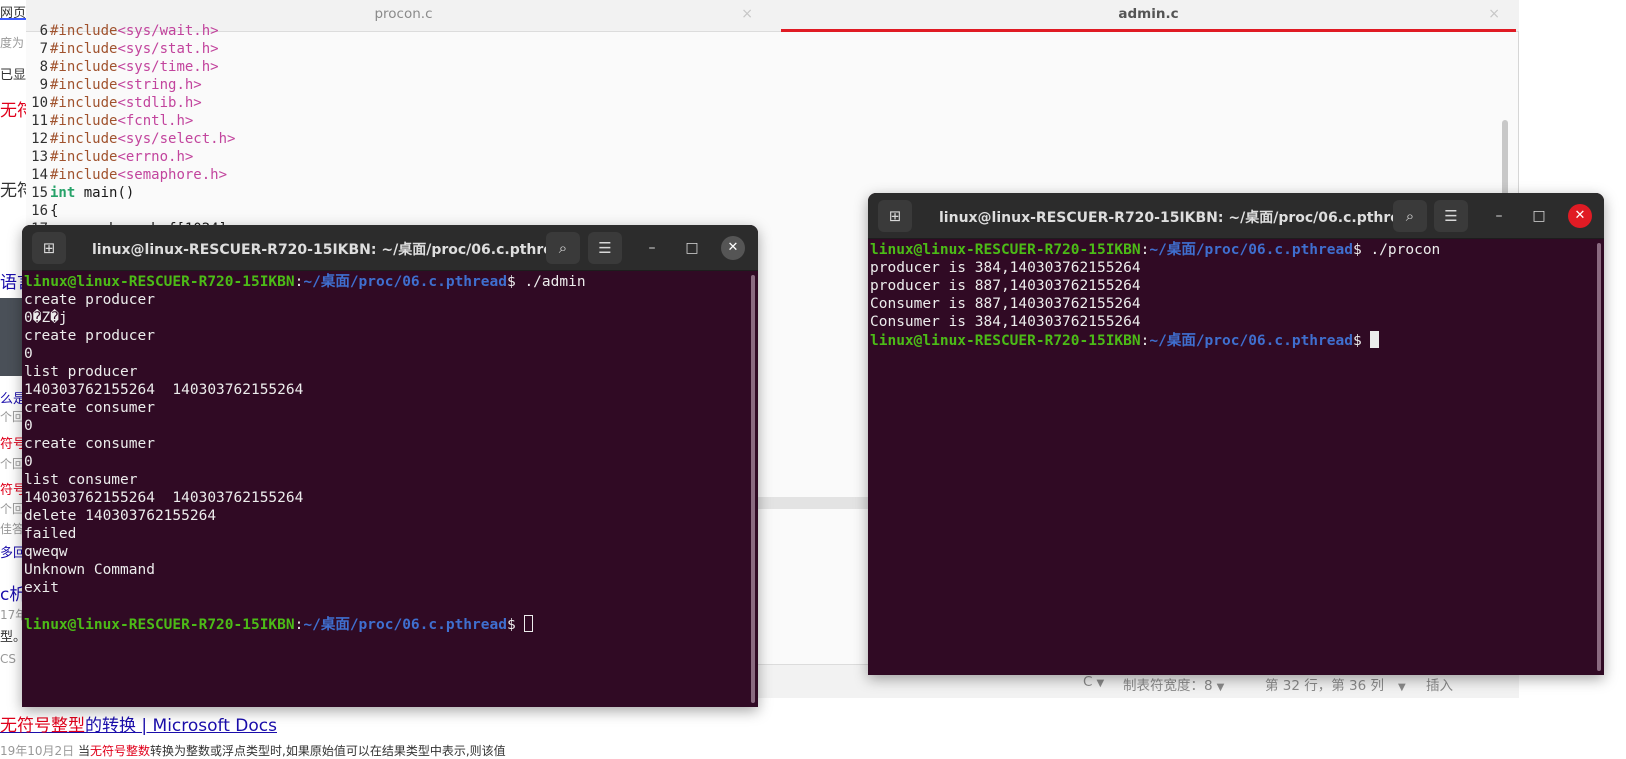  I want to click on output-line: create consumer, so click(89, 408).